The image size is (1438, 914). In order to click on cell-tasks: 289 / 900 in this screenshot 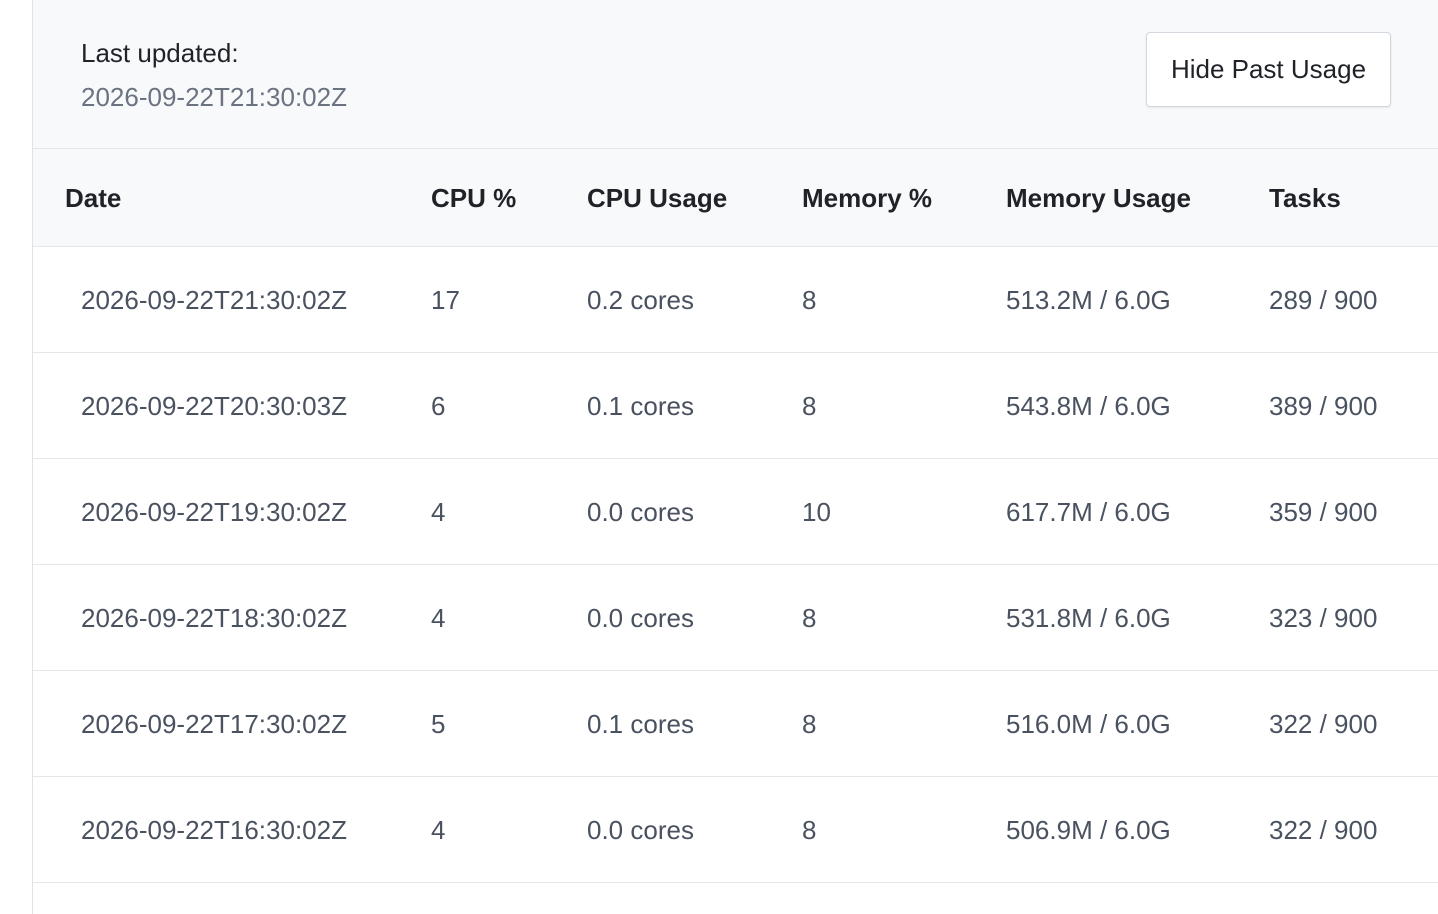, I will do `click(1323, 300)`.